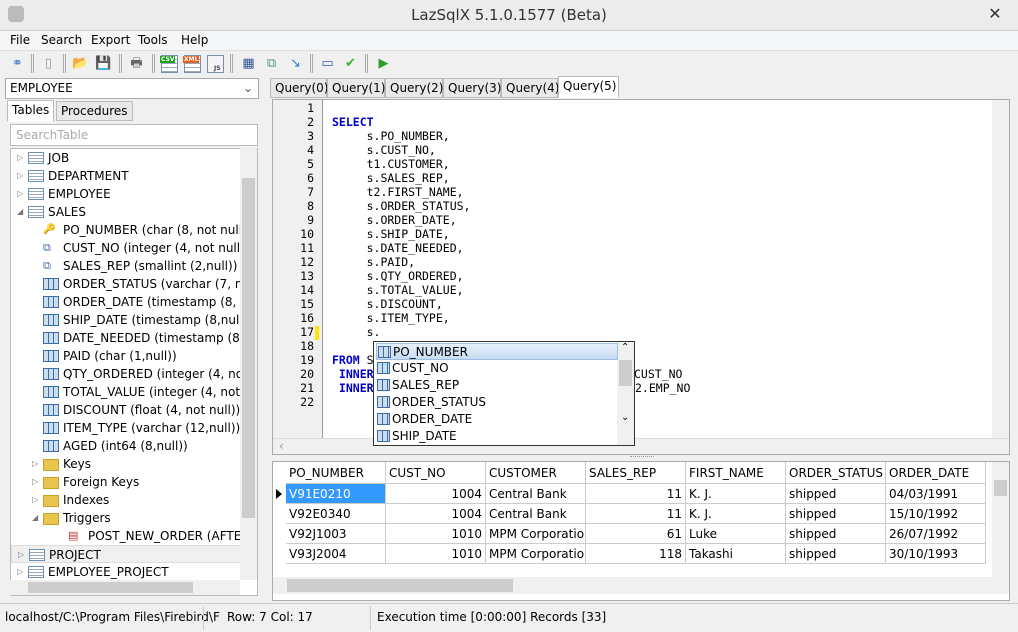 The image size is (1018, 632). I want to click on database-select: EMPLOYEE ⌄, so click(132, 88).